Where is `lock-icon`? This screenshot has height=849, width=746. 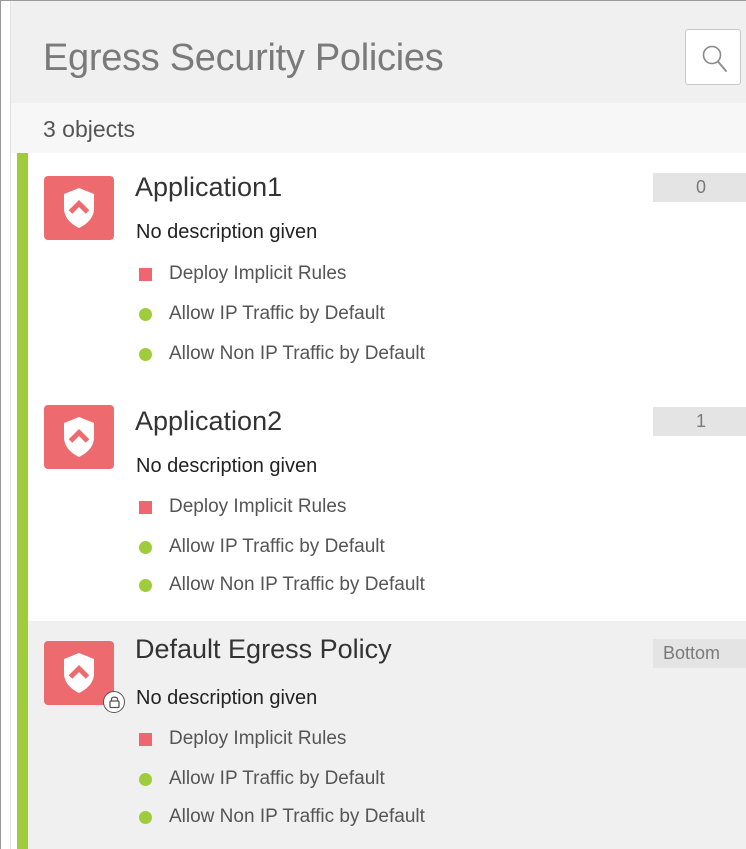 lock-icon is located at coordinates (114, 702).